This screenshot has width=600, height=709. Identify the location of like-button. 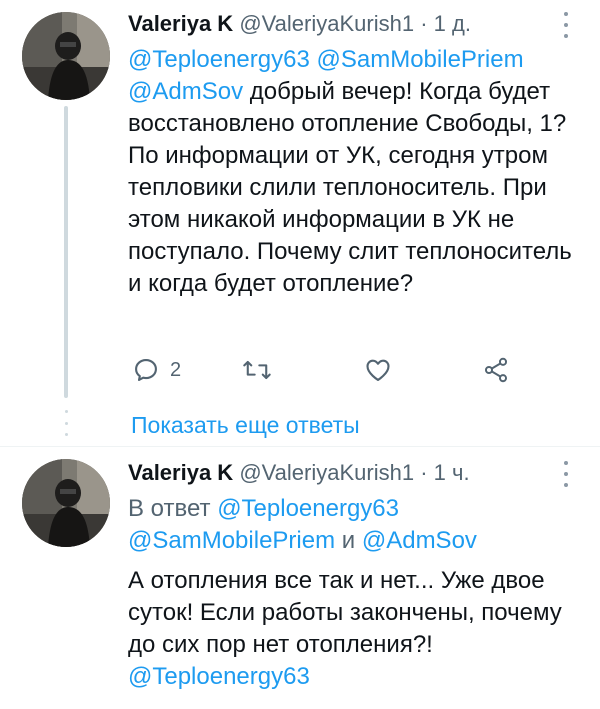
(378, 370).